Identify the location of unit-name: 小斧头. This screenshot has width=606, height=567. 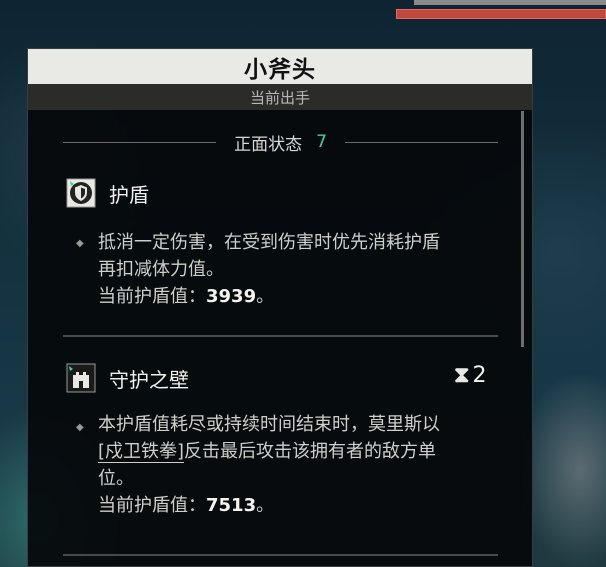
(280, 69).